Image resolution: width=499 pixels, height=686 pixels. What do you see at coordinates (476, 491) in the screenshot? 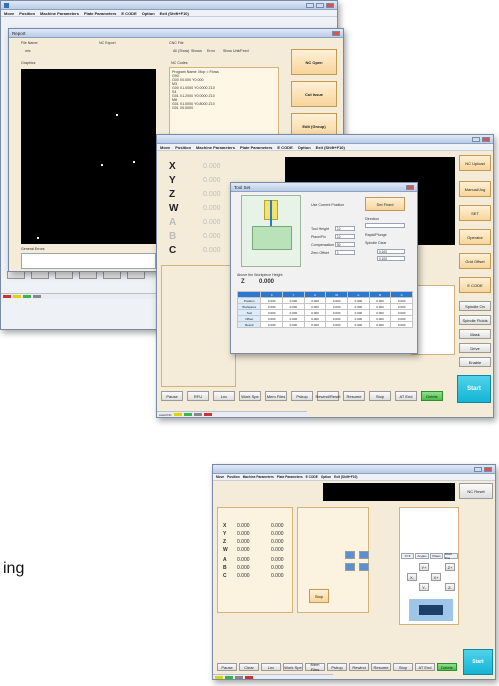
I see `nc-reset-button: NC Reset` at bounding box center [476, 491].